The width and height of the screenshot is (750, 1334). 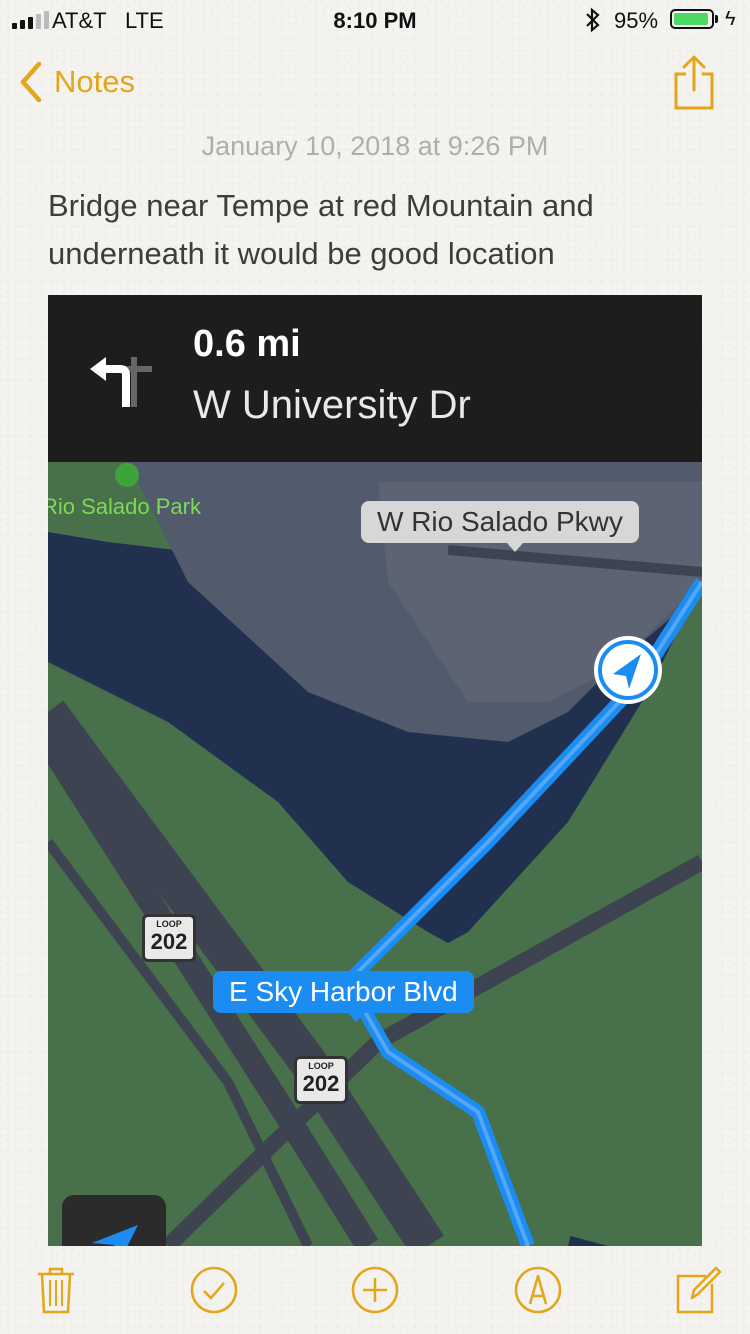 I want to click on back-button-label: Notes, so click(x=94, y=81).